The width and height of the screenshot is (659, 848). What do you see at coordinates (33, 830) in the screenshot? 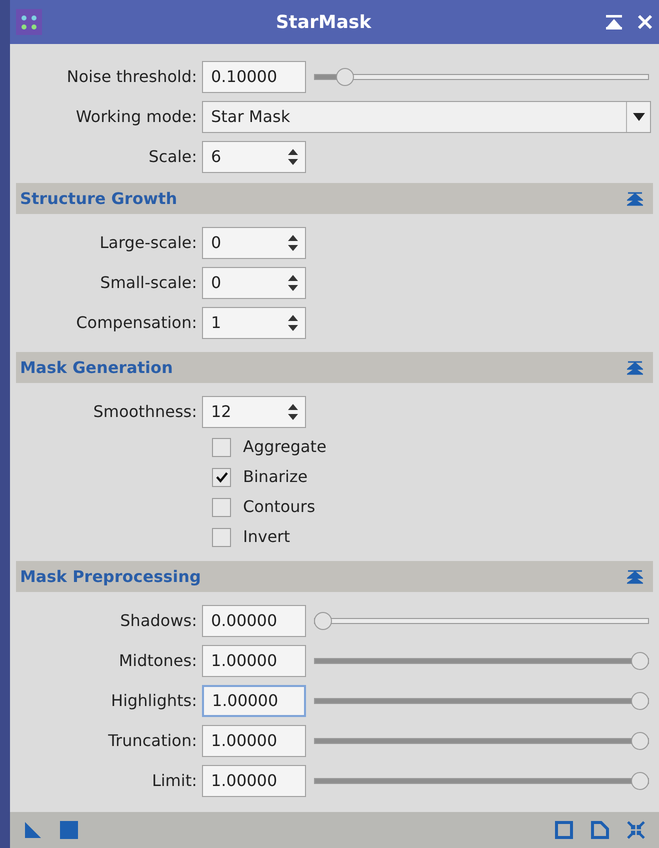
I see `triangle-icon` at bounding box center [33, 830].